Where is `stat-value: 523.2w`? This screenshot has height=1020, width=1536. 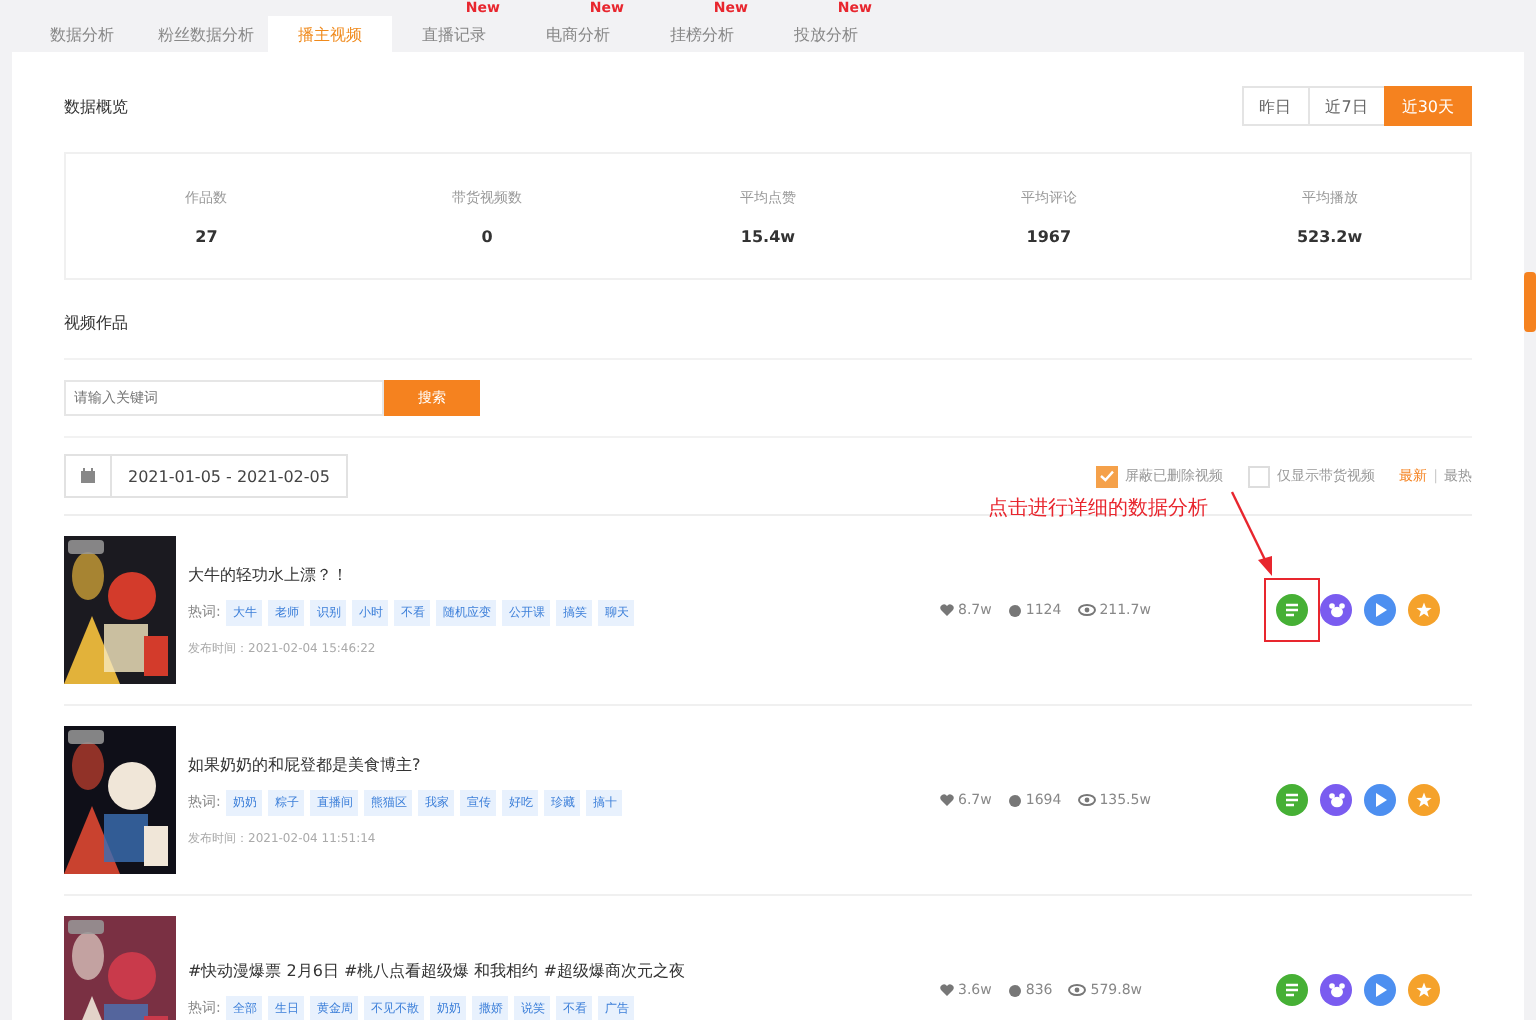
stat-value: 523.2w is located at coordinates (1329, 236).